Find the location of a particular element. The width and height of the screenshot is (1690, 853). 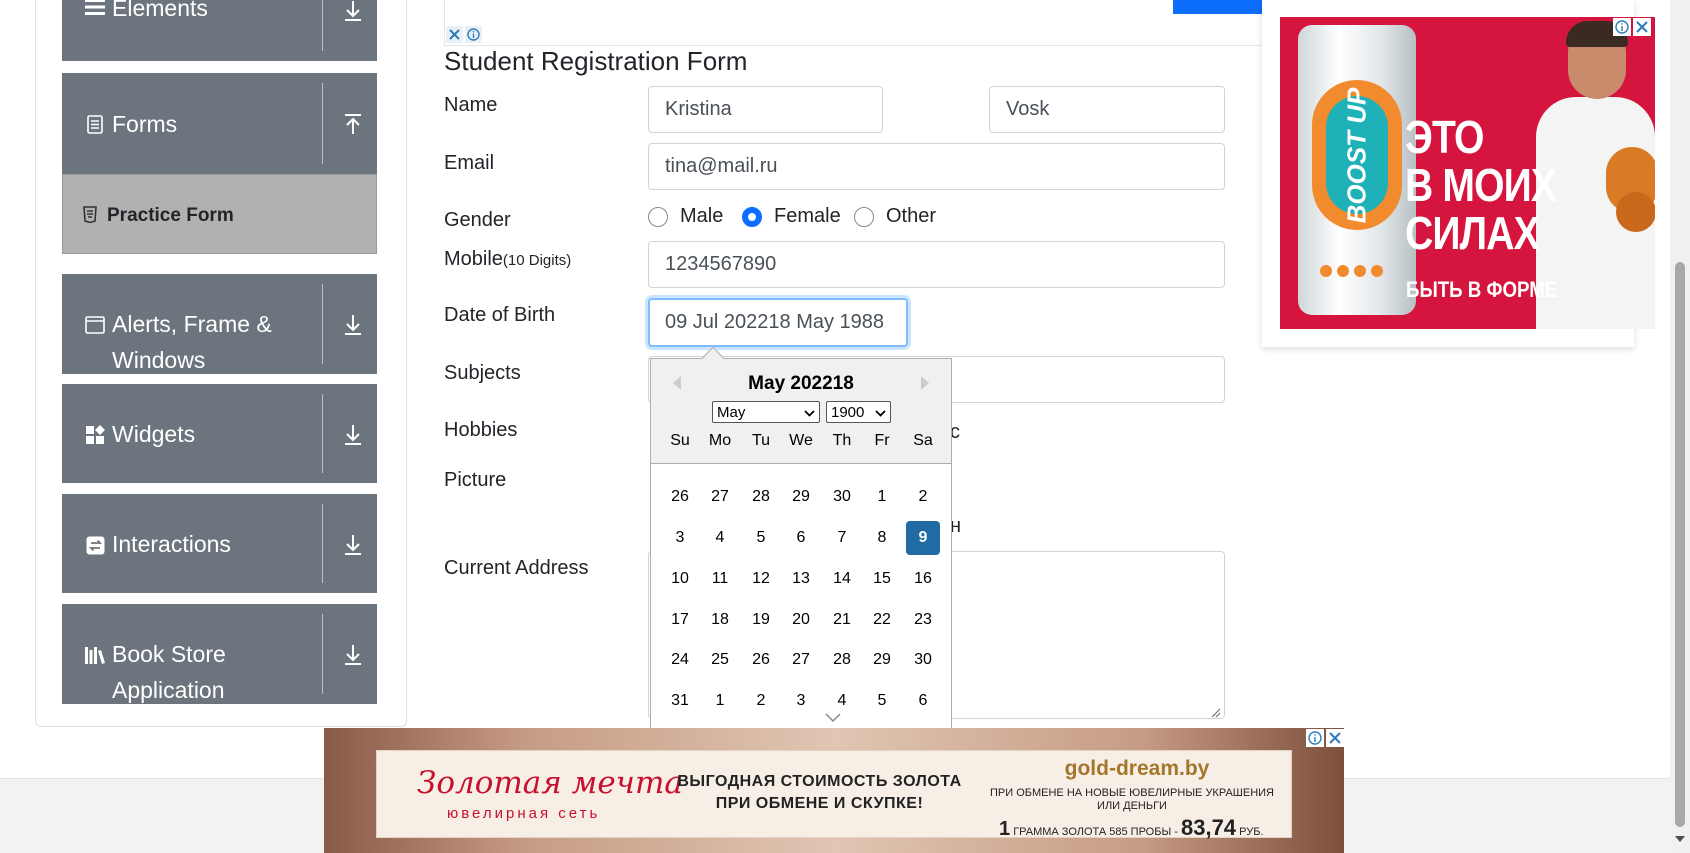

datepicker-day: 19 is located at coordinates (761, 620).